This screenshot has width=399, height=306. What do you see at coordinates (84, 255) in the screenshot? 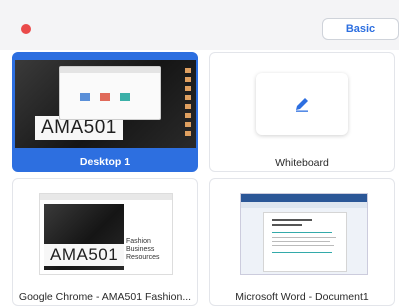
I see `chrome-thumb-title: AMA501` at bounding box center [84, 255].